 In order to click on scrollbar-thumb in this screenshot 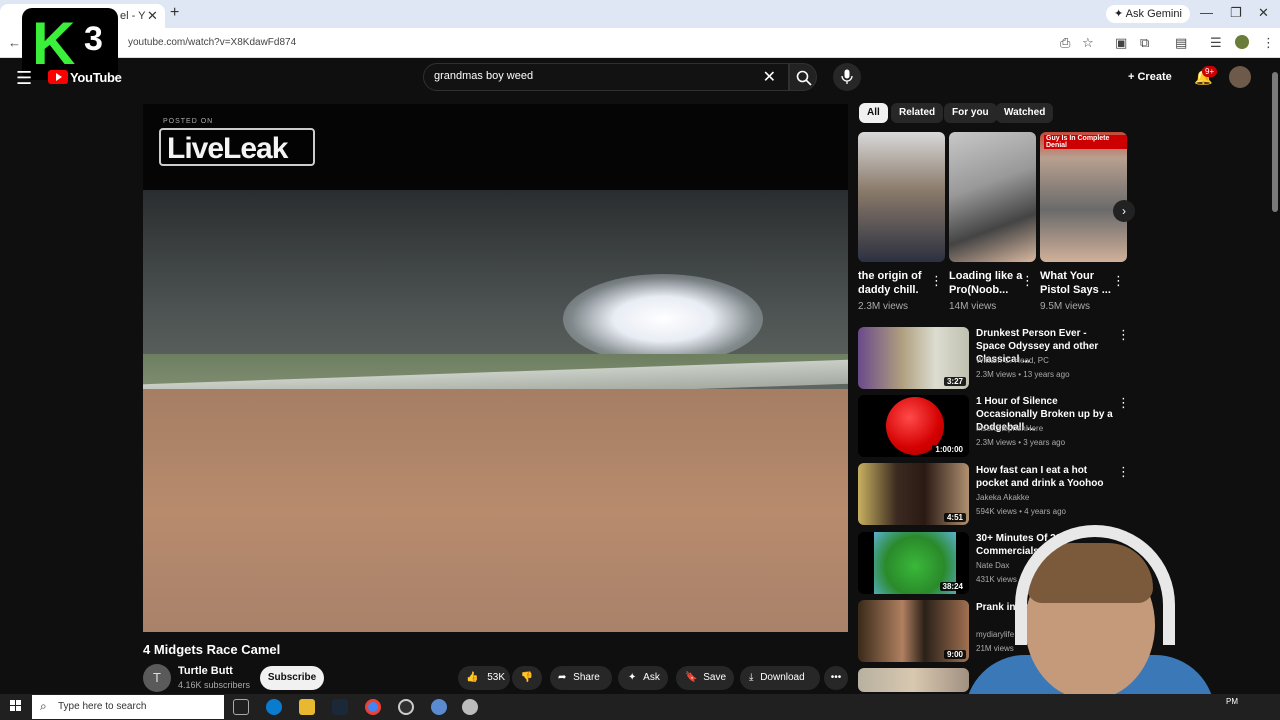, I will do `click(1275, 142)`.